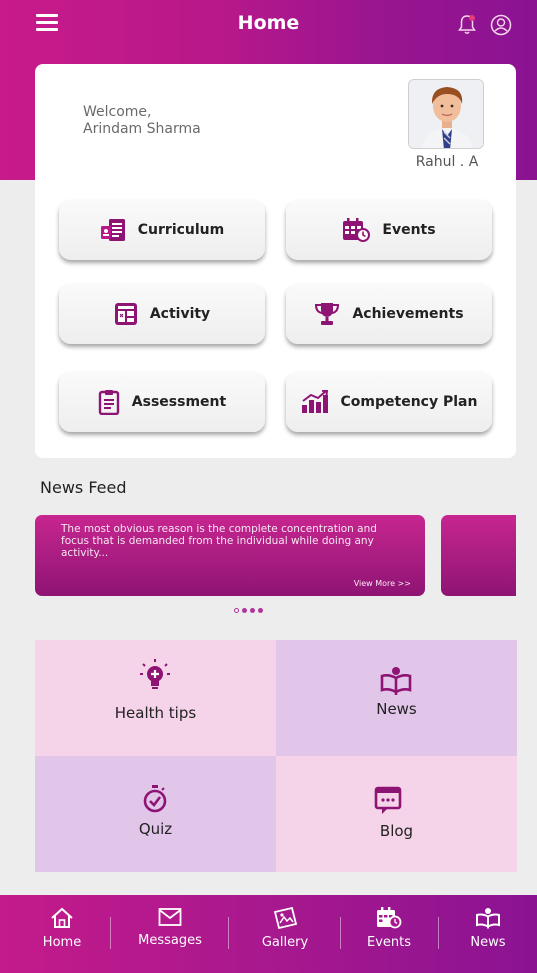 The height and width of the screenshot is (973, 537). I want to click on assessment-label: Assessment, so click(179, 402).